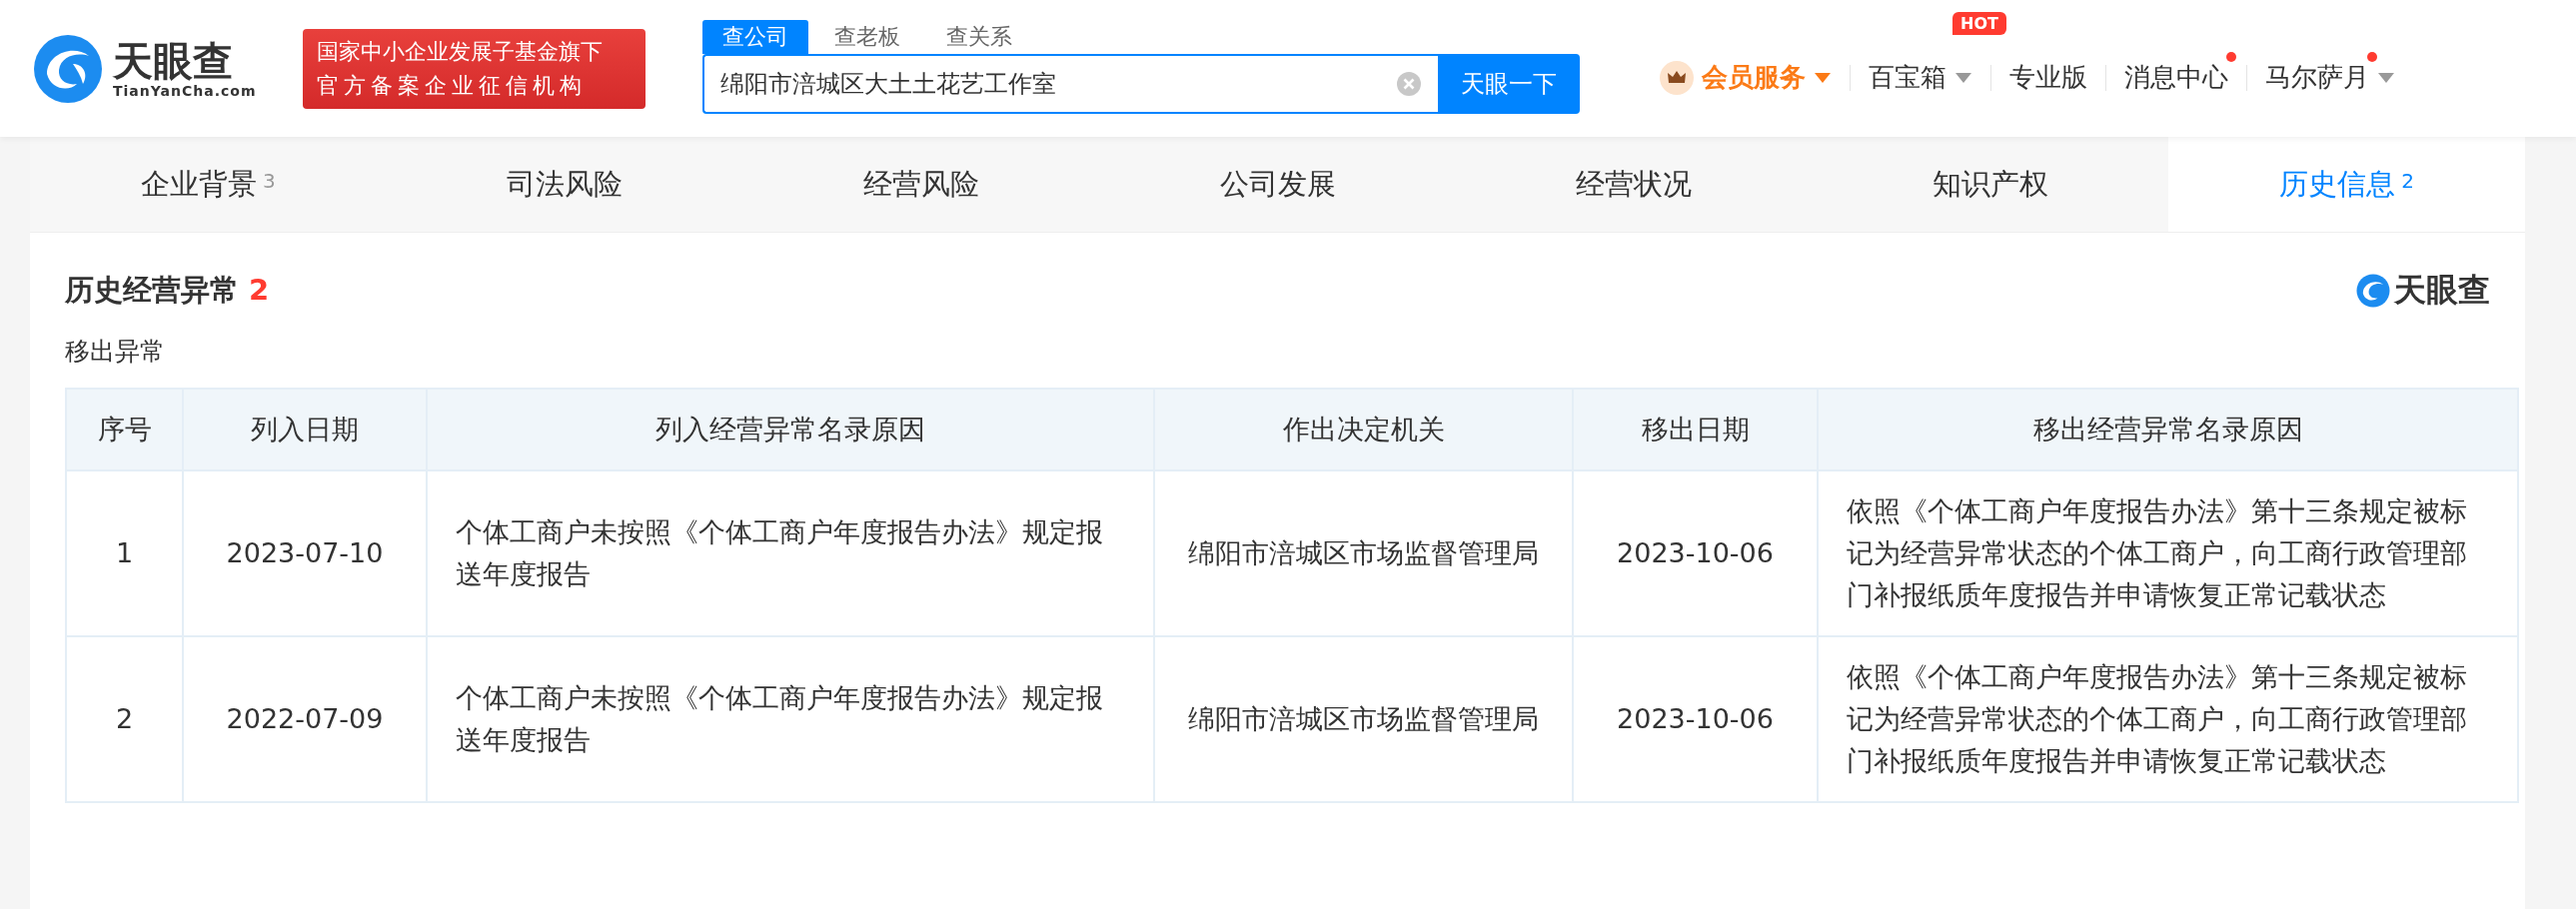  What do you see at coordinates (755, 36) in the screenshot?
I see `search-tab: 查公司` at bounding box center [755, 36].